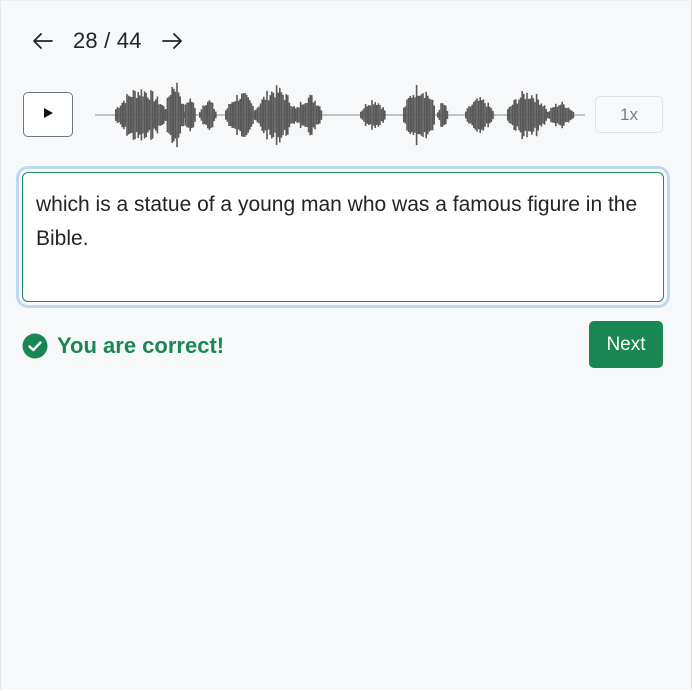 This screenshot has height=691, width=693. What do you see at coordinates (626, 344) in the screenshot?
I see `next-button: Next` at bounding box center [626, 344].